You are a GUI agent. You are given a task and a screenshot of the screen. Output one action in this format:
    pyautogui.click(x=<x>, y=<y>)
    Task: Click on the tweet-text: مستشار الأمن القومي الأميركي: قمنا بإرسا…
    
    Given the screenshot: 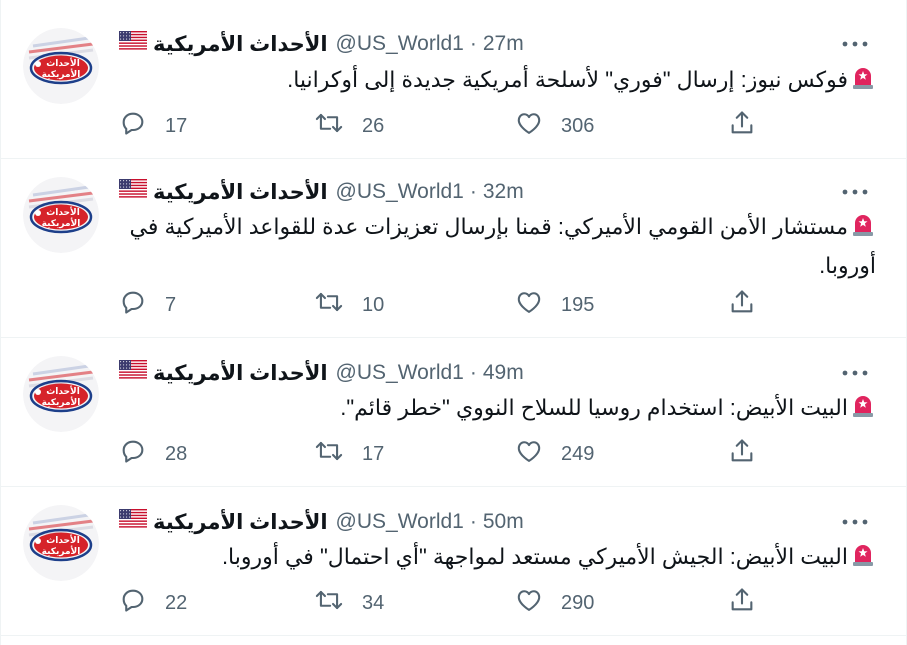 What is the action you would take?
    pyautogui.click(x=497, y=246)
    